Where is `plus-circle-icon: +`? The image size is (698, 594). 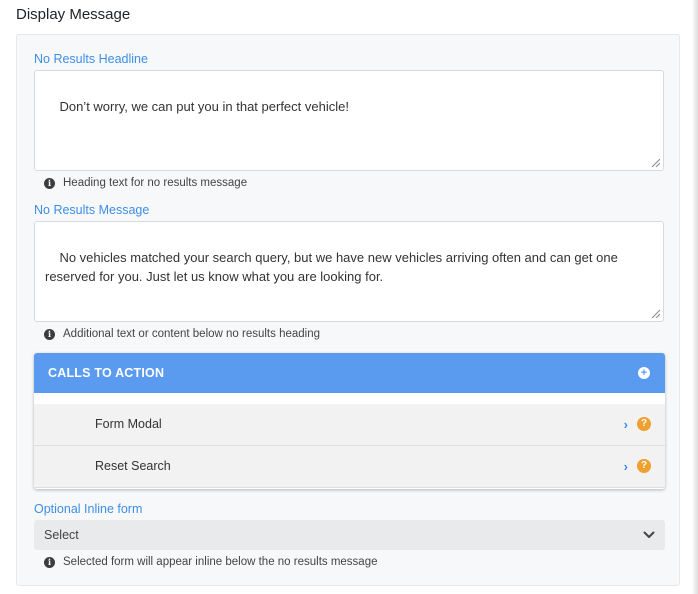 plus-circle-icon: + is located at coordinates (644, 373).